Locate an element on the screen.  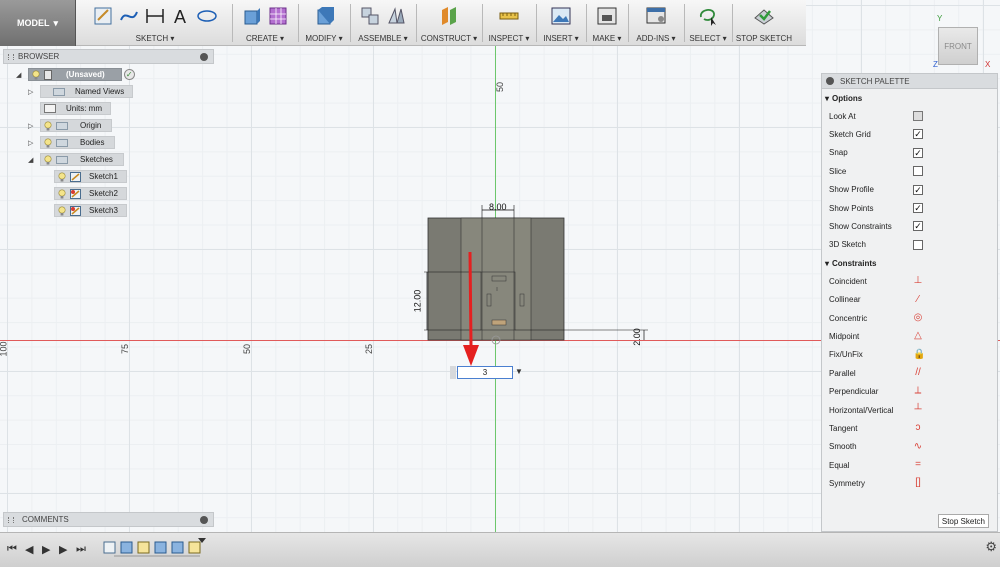
scripts-icon is located at coordinates (656, 16).